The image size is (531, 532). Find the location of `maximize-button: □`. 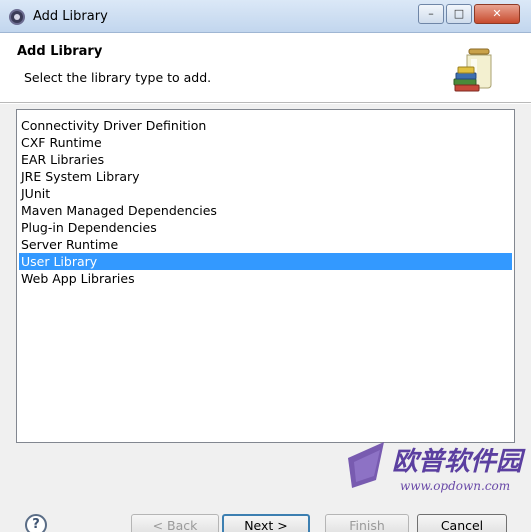

maximize-button: □ is located at coordinates (459, 14).